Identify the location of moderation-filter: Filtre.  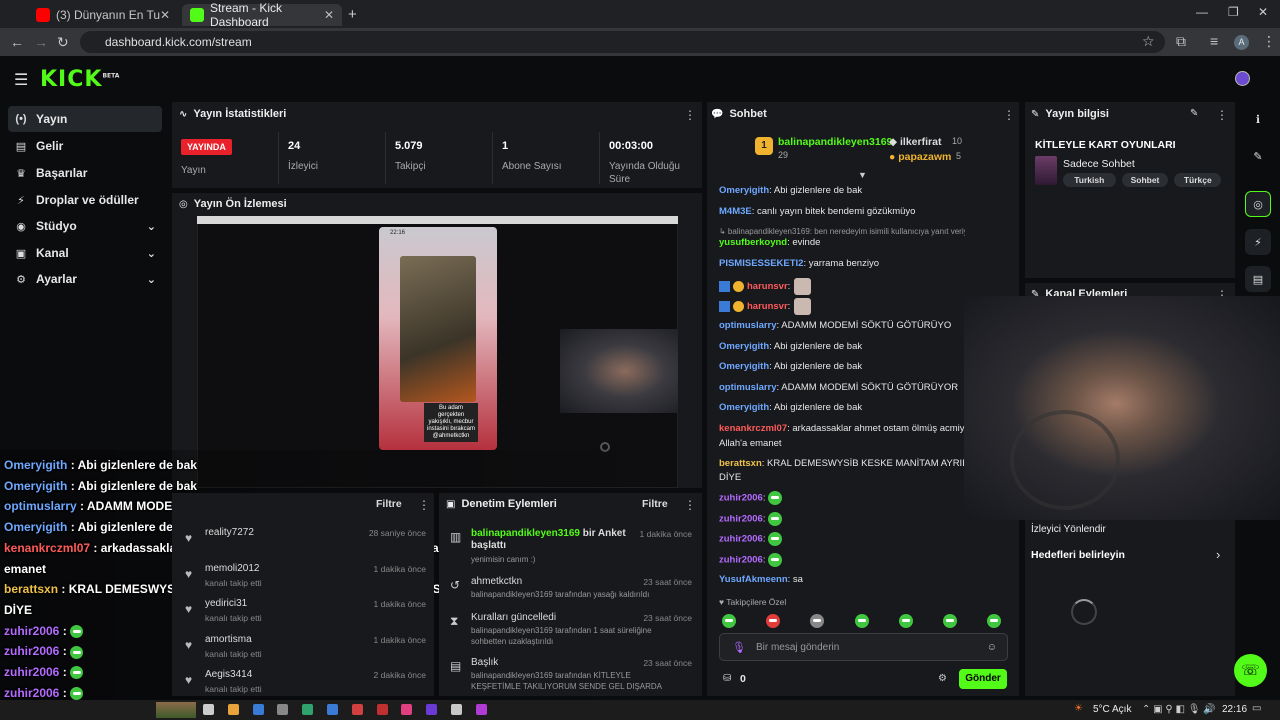
(655, 504).